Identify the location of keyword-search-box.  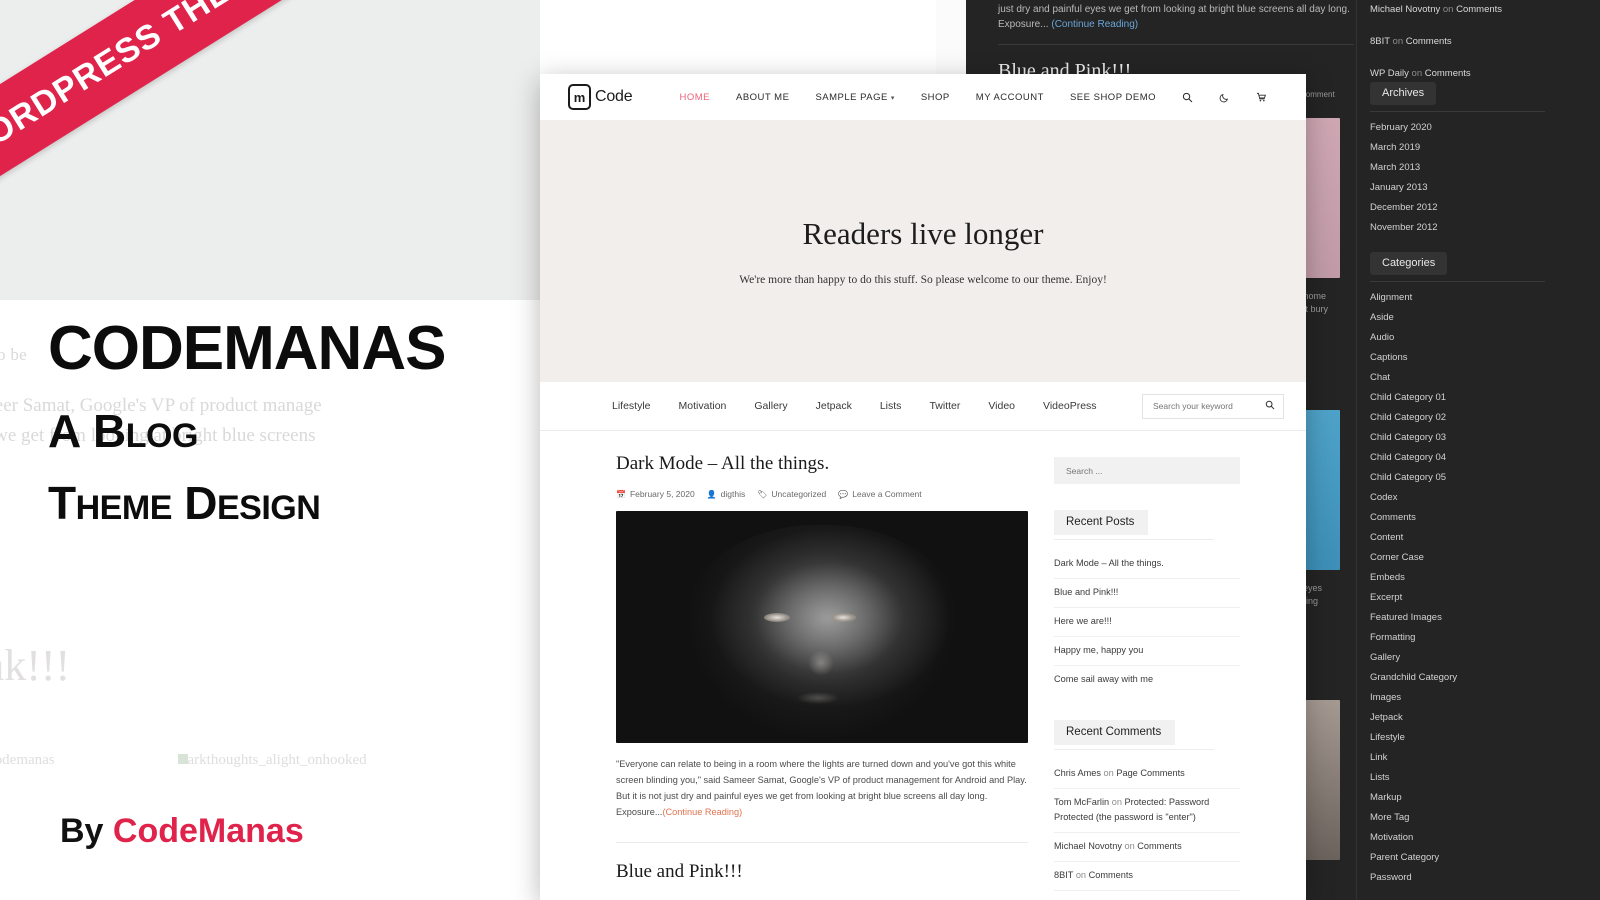
(1213, 406).